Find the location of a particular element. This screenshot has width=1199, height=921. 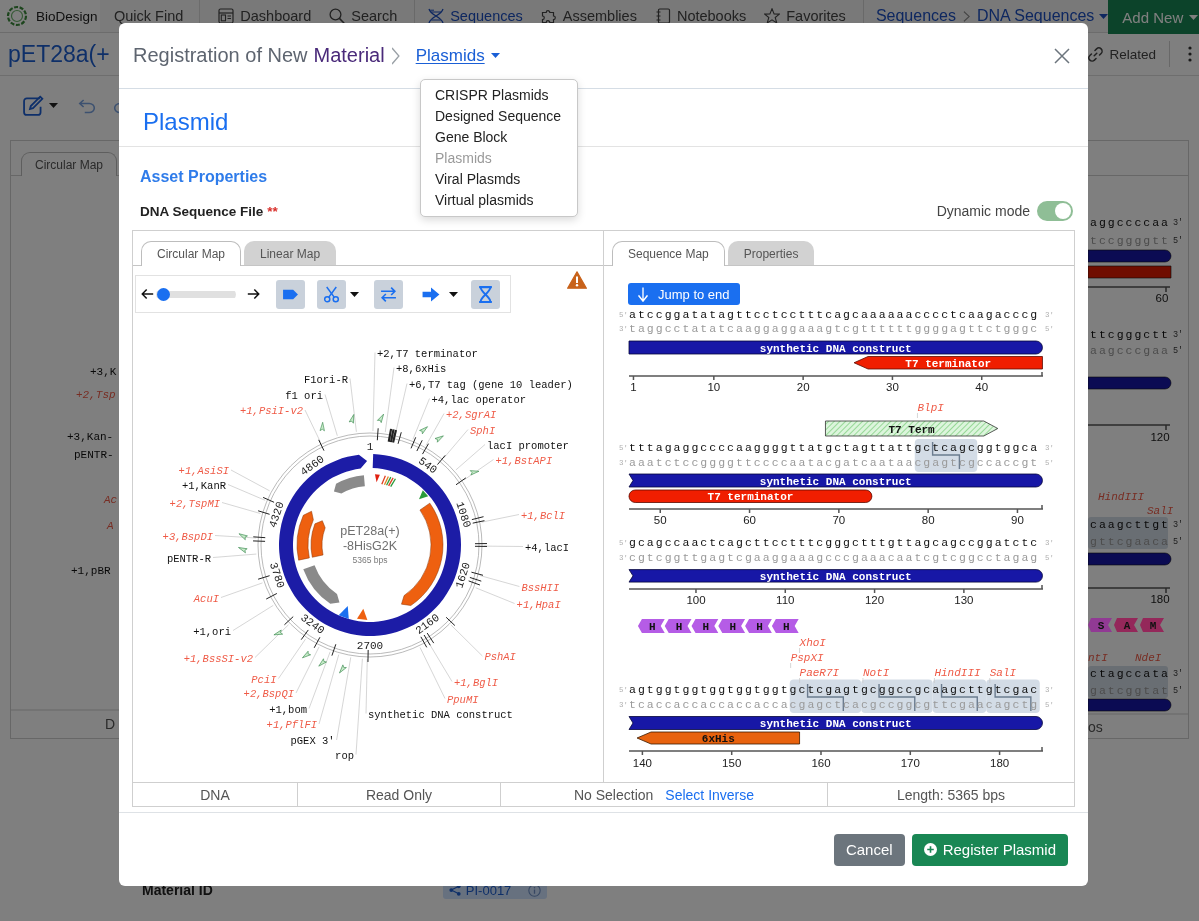

zoom-slider is located at coordinates (196, 294).